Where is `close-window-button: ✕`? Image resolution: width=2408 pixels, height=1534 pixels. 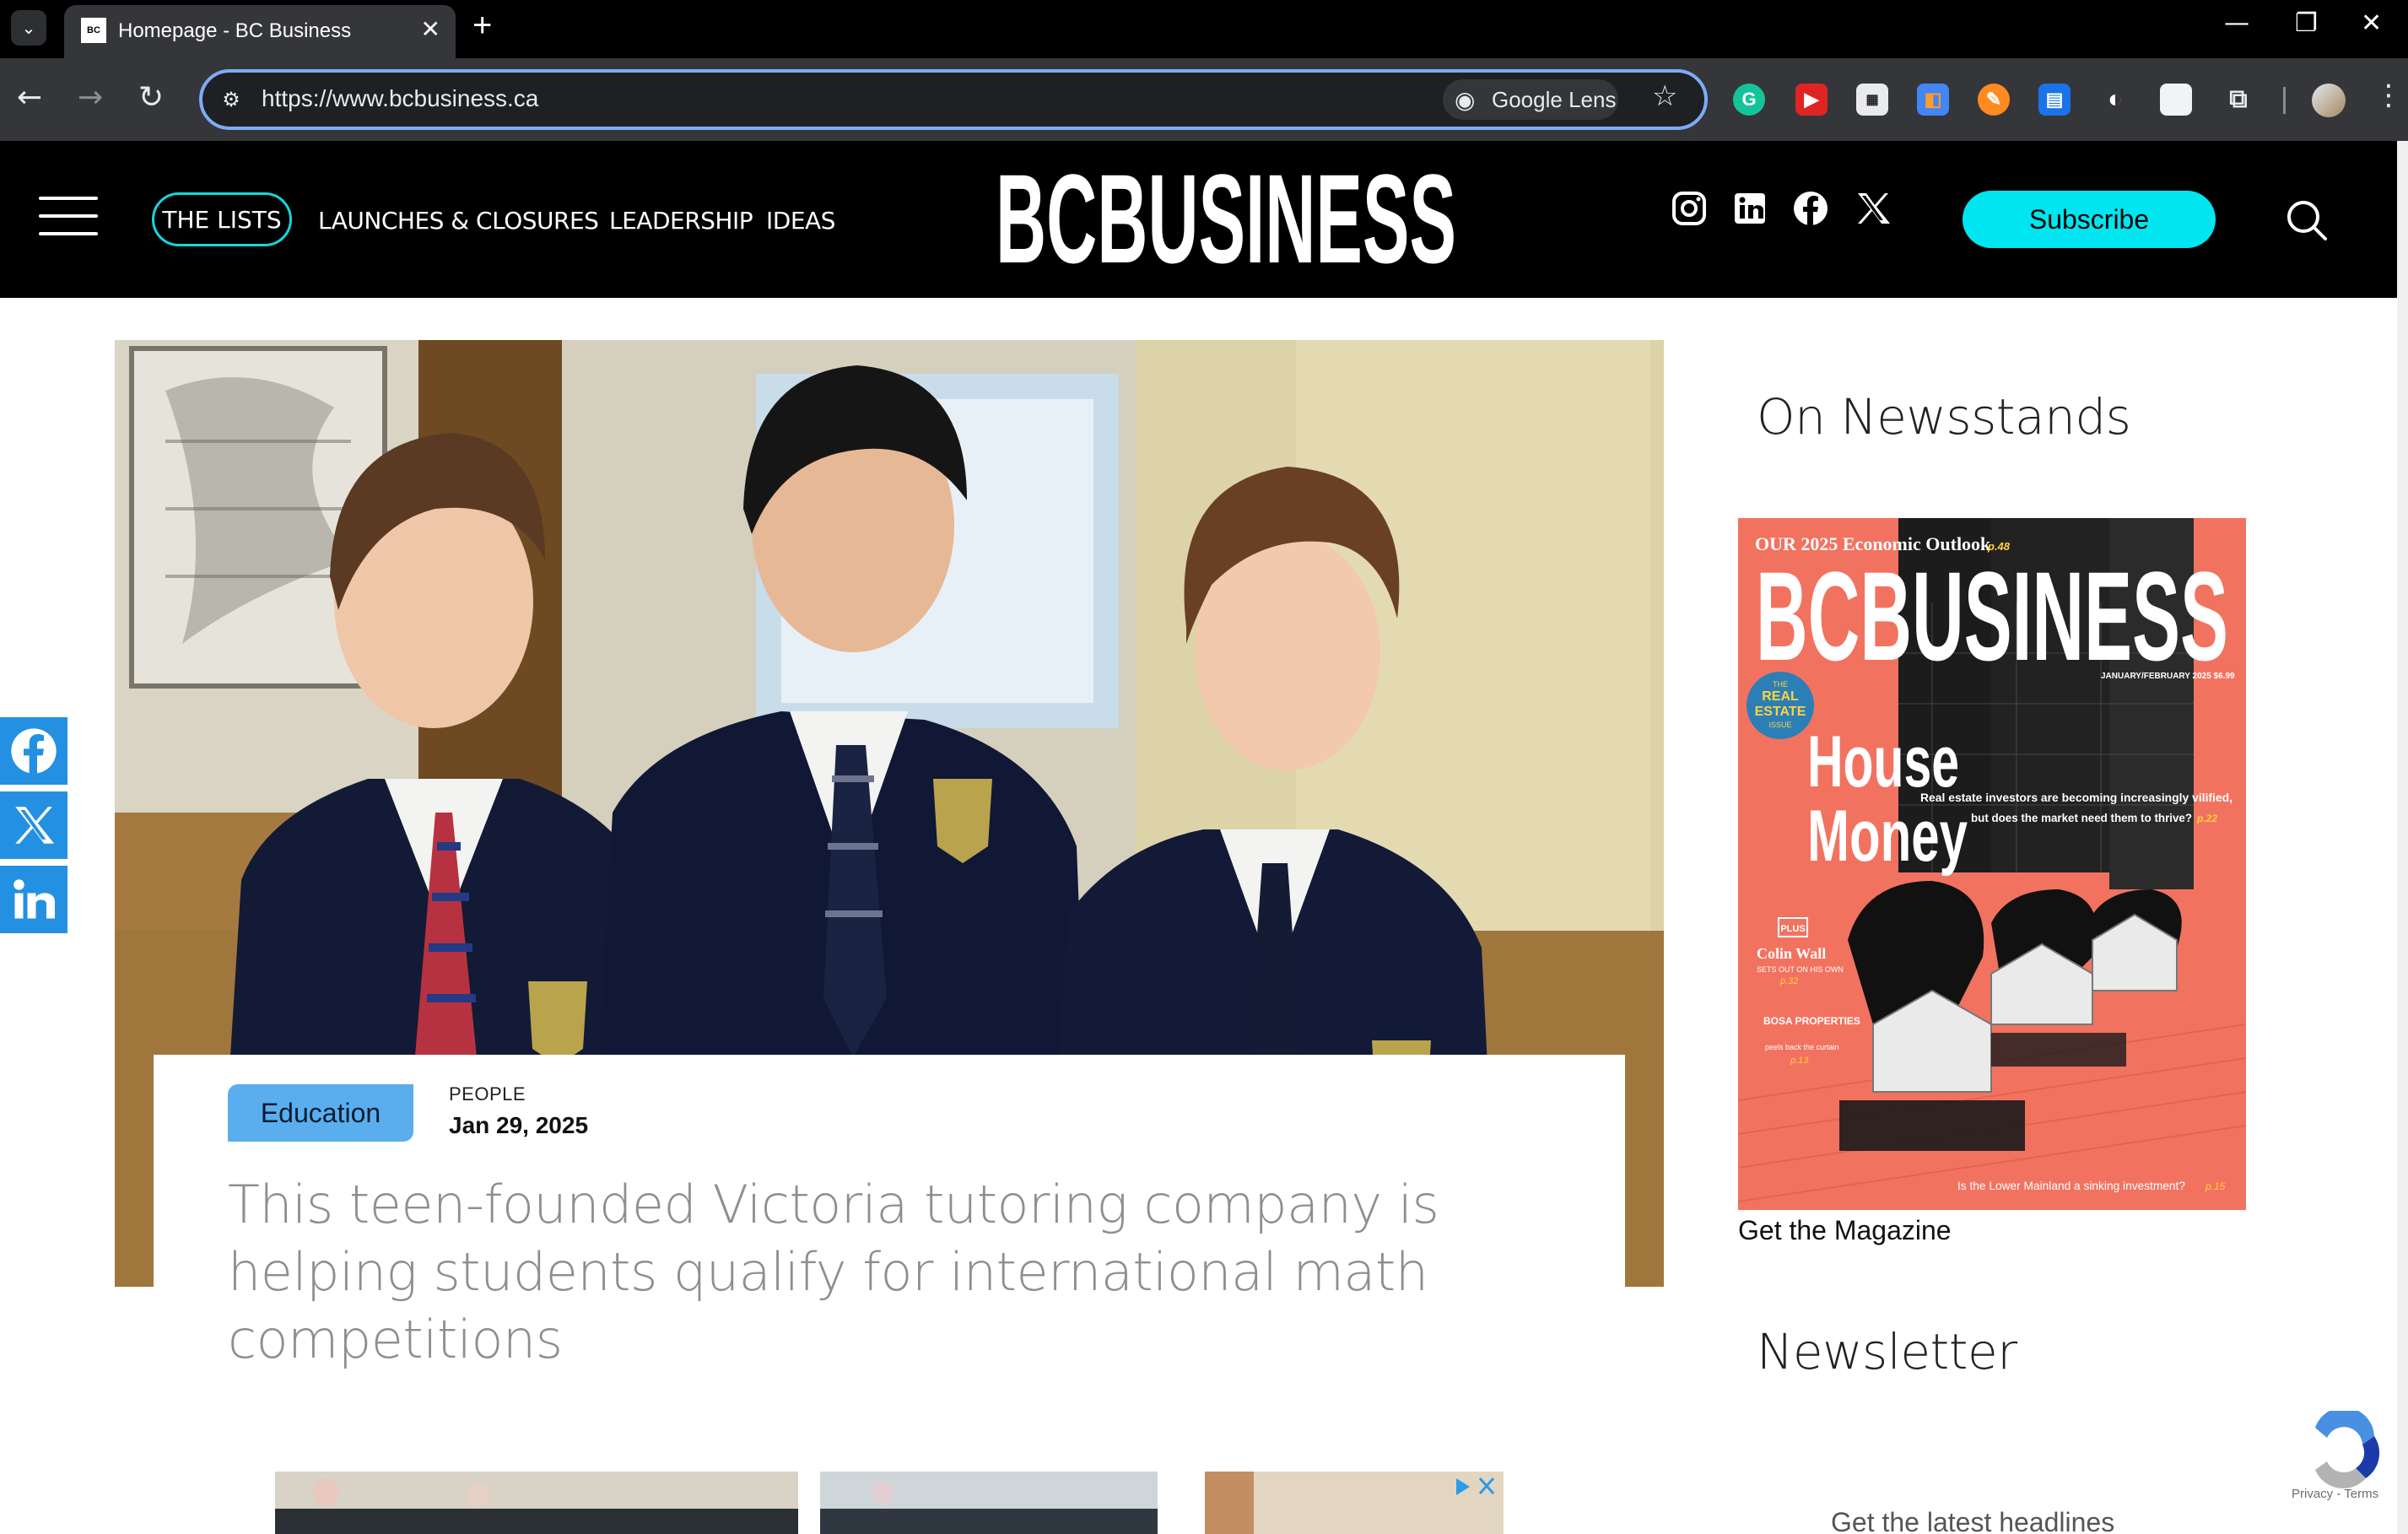 close-window-button: ✕ is located at coordinates (2371, 23).